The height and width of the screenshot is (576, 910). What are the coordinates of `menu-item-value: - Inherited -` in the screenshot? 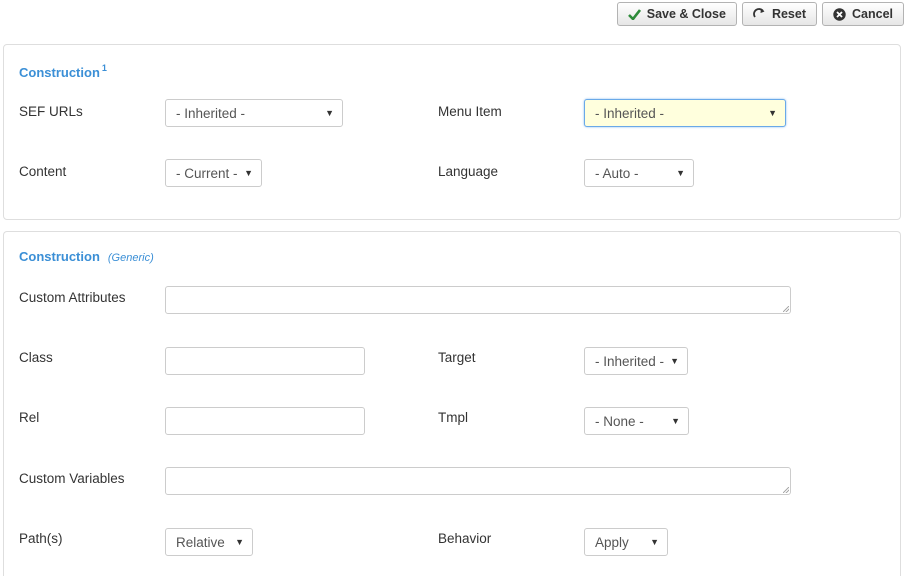 It's located at (630, 113).